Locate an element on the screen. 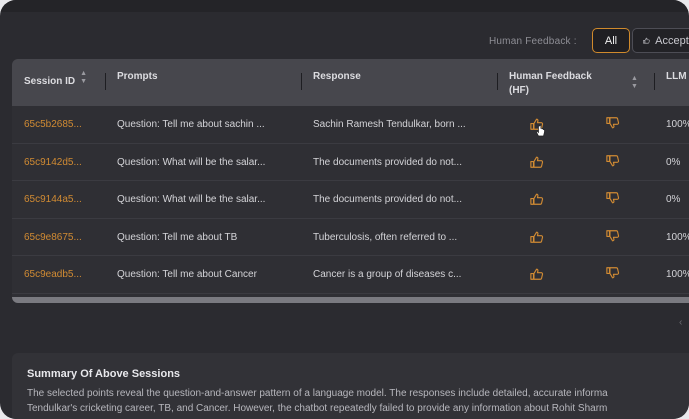 The width and height of the screenshot is (689, 419). scroll-left-icon: ‹ is located at coordinates (680, 322).